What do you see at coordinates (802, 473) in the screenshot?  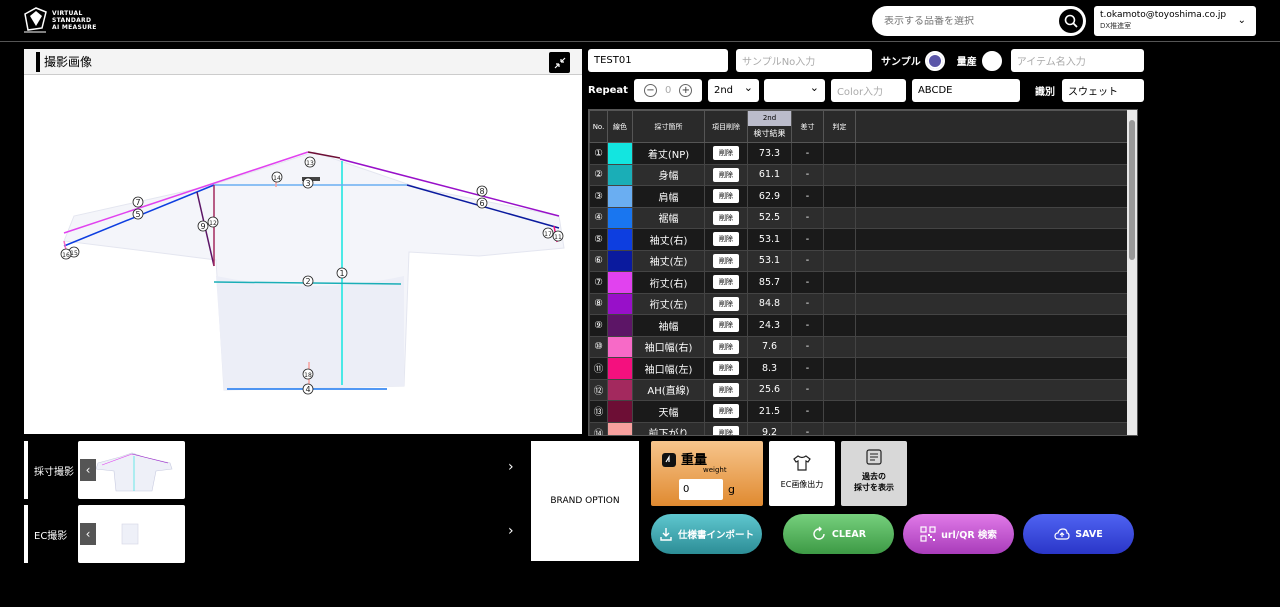 I see `ec-output-button: EC画像出力` at bounding box center [802, 473].